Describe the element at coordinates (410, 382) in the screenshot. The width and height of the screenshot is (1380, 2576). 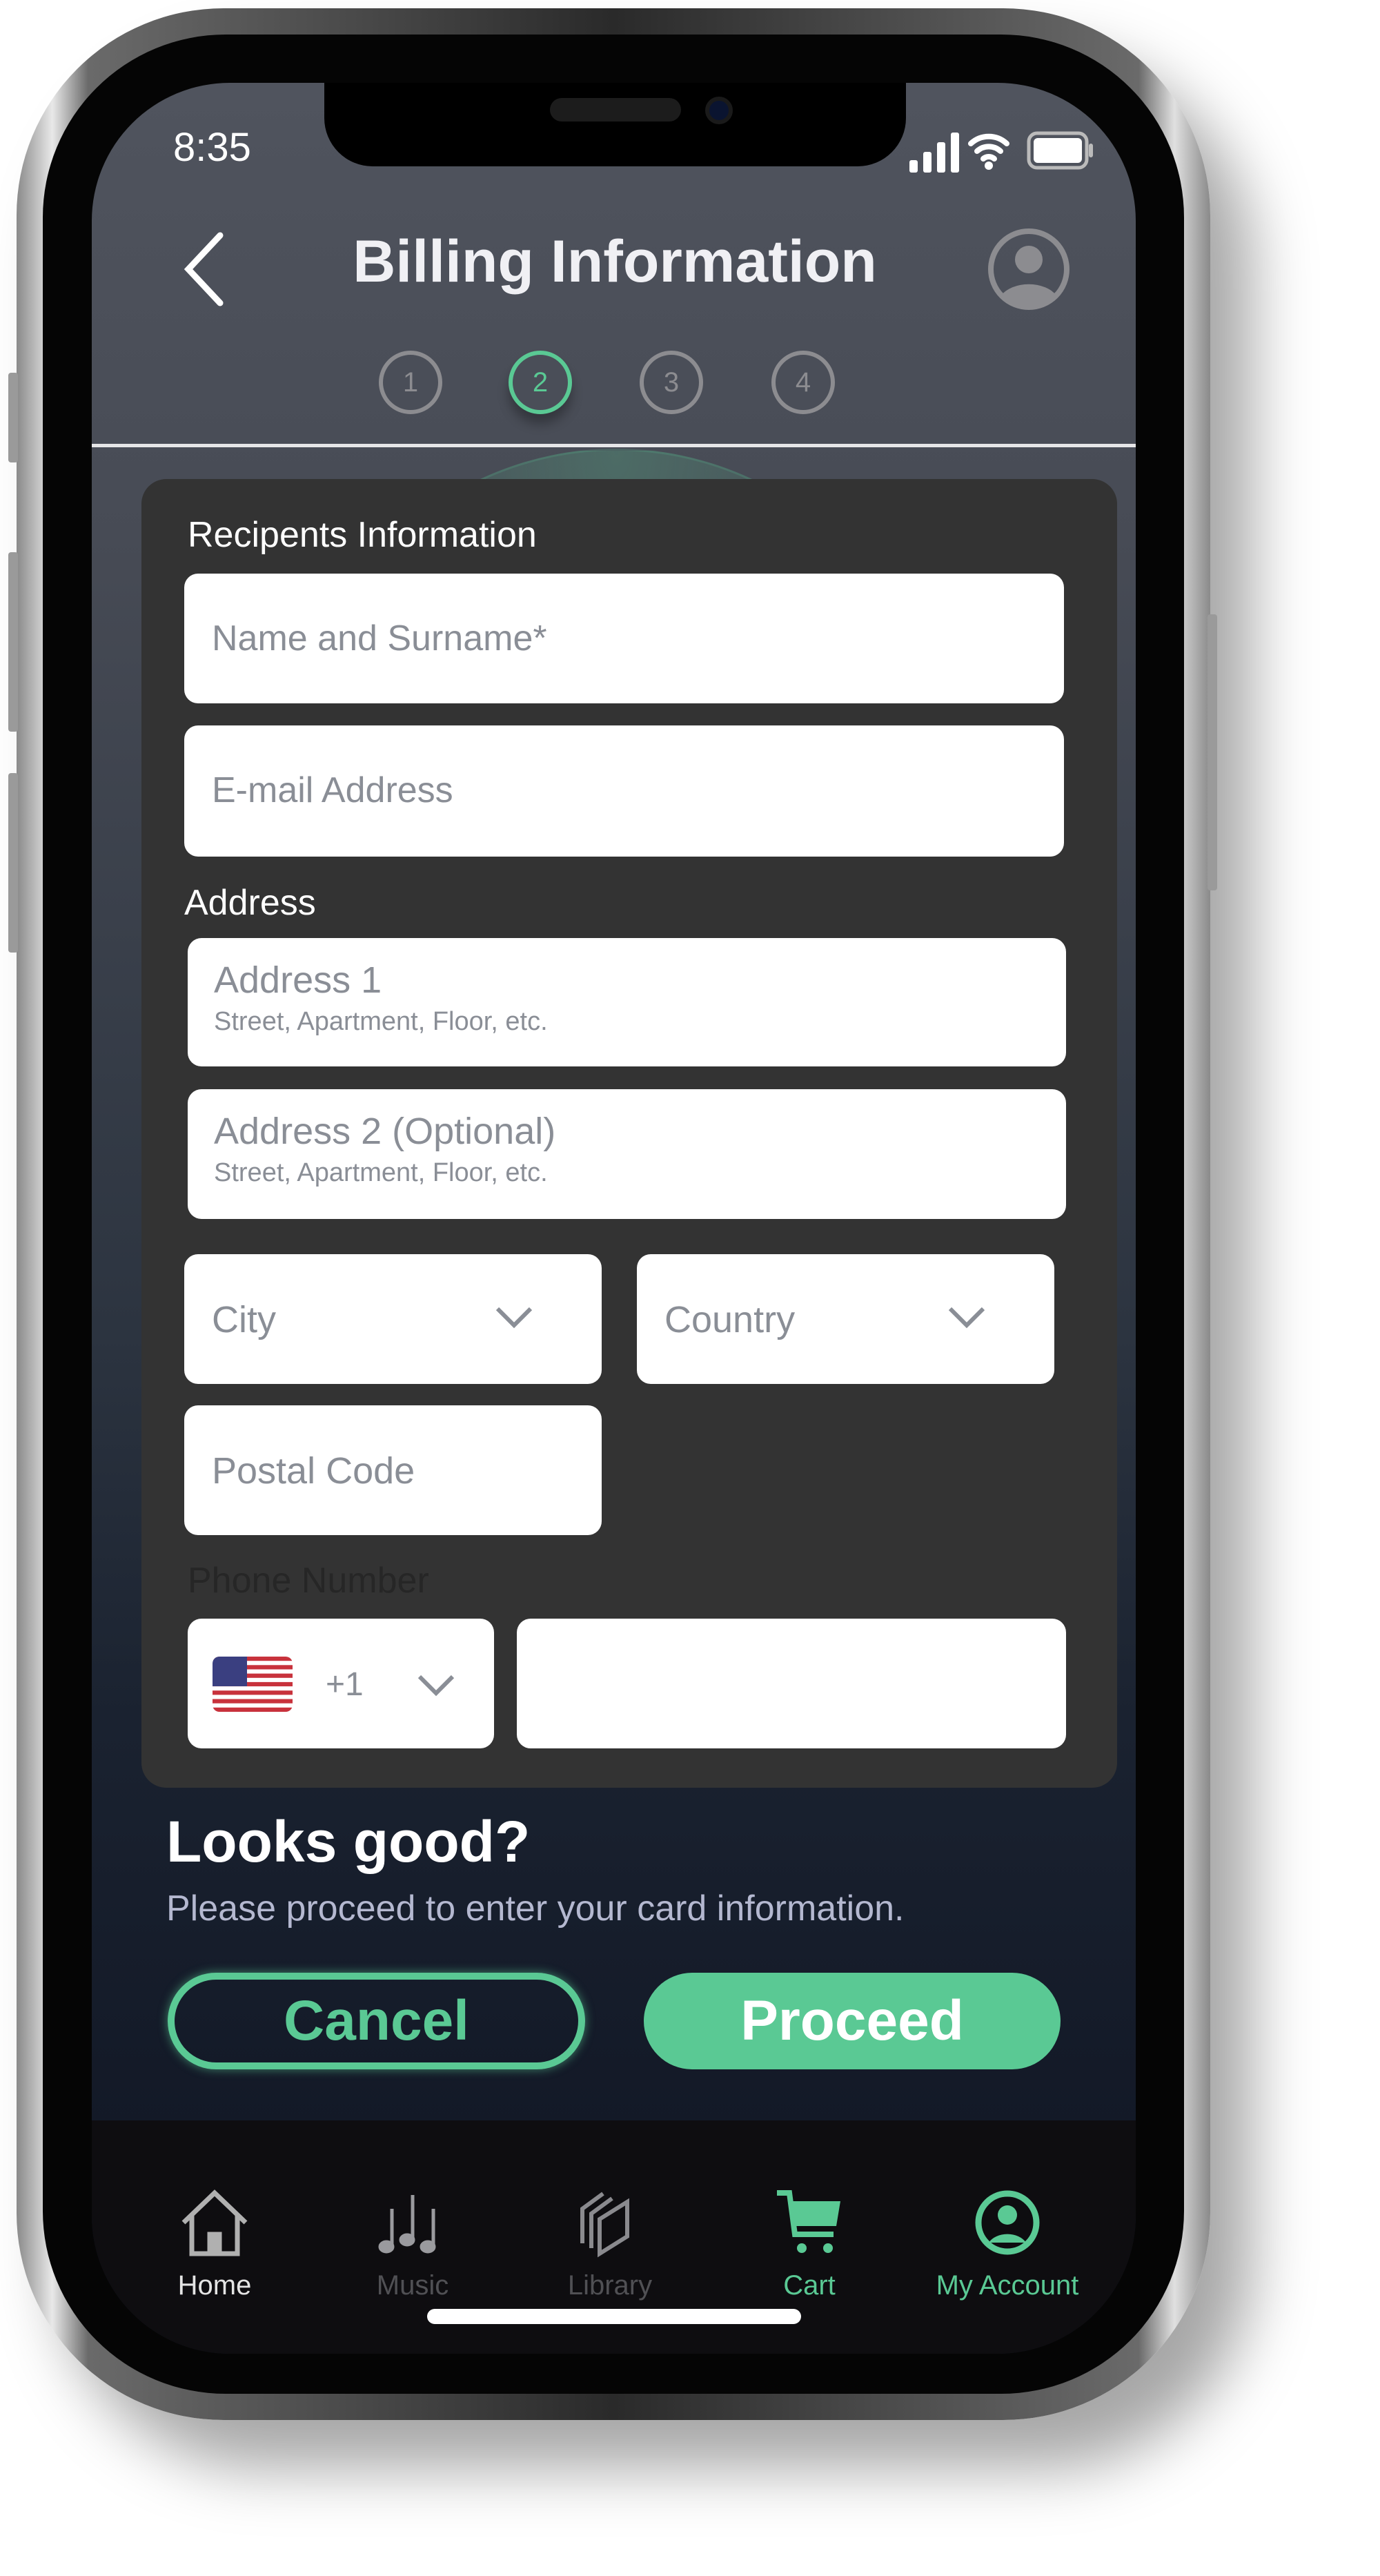
I see `step-1: 1` at that location.